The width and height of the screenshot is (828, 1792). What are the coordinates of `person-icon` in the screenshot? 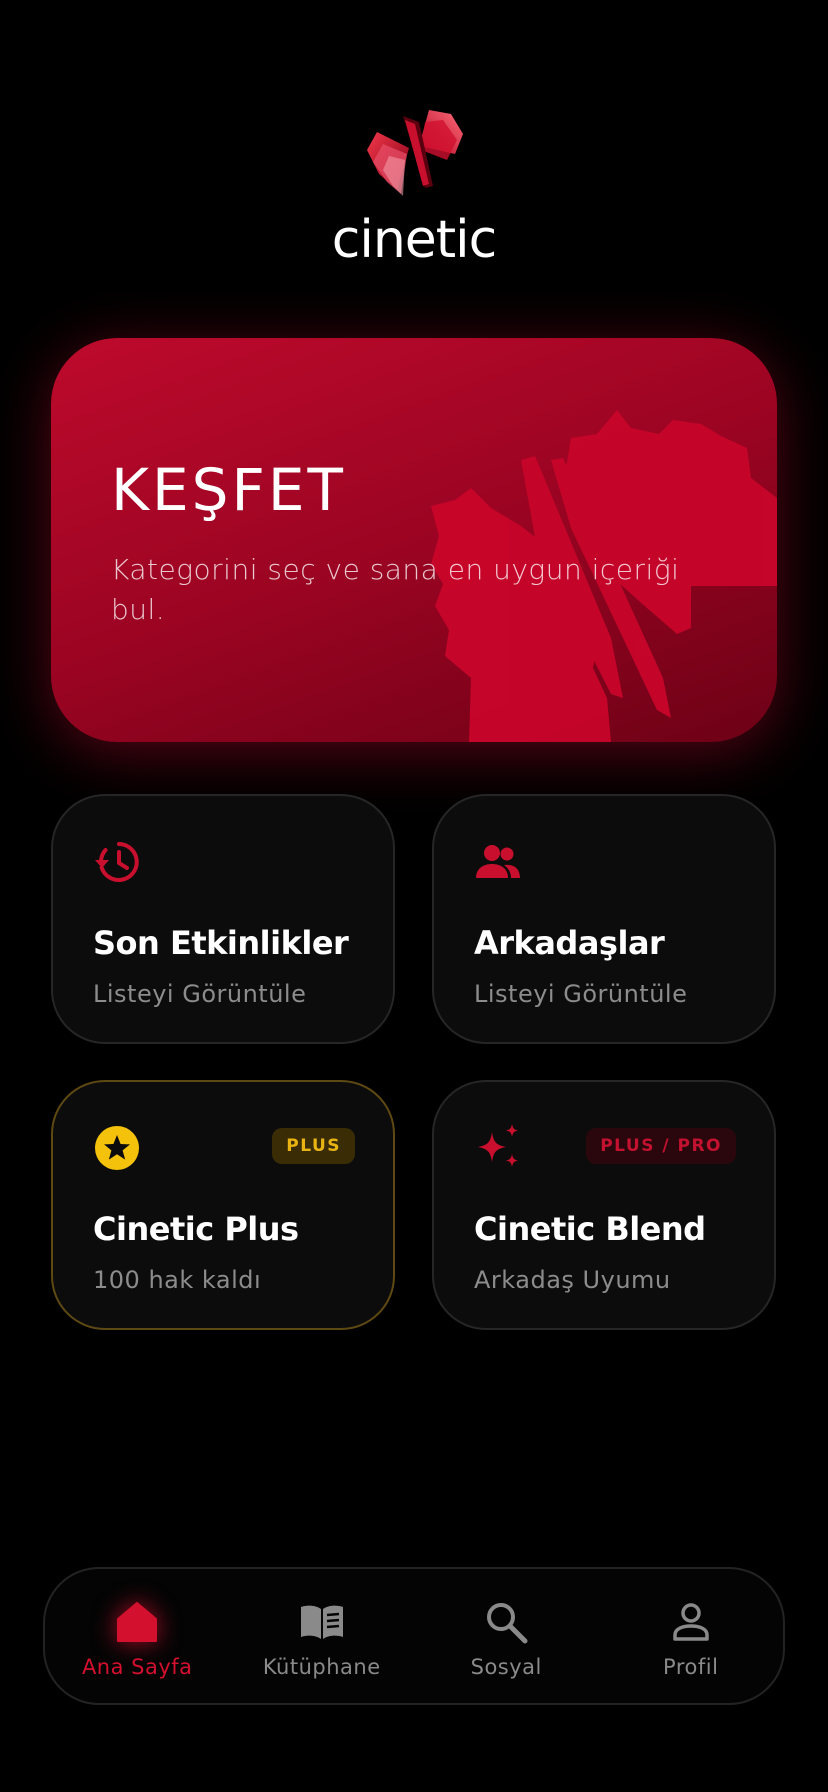 It's located at (691, 1622).